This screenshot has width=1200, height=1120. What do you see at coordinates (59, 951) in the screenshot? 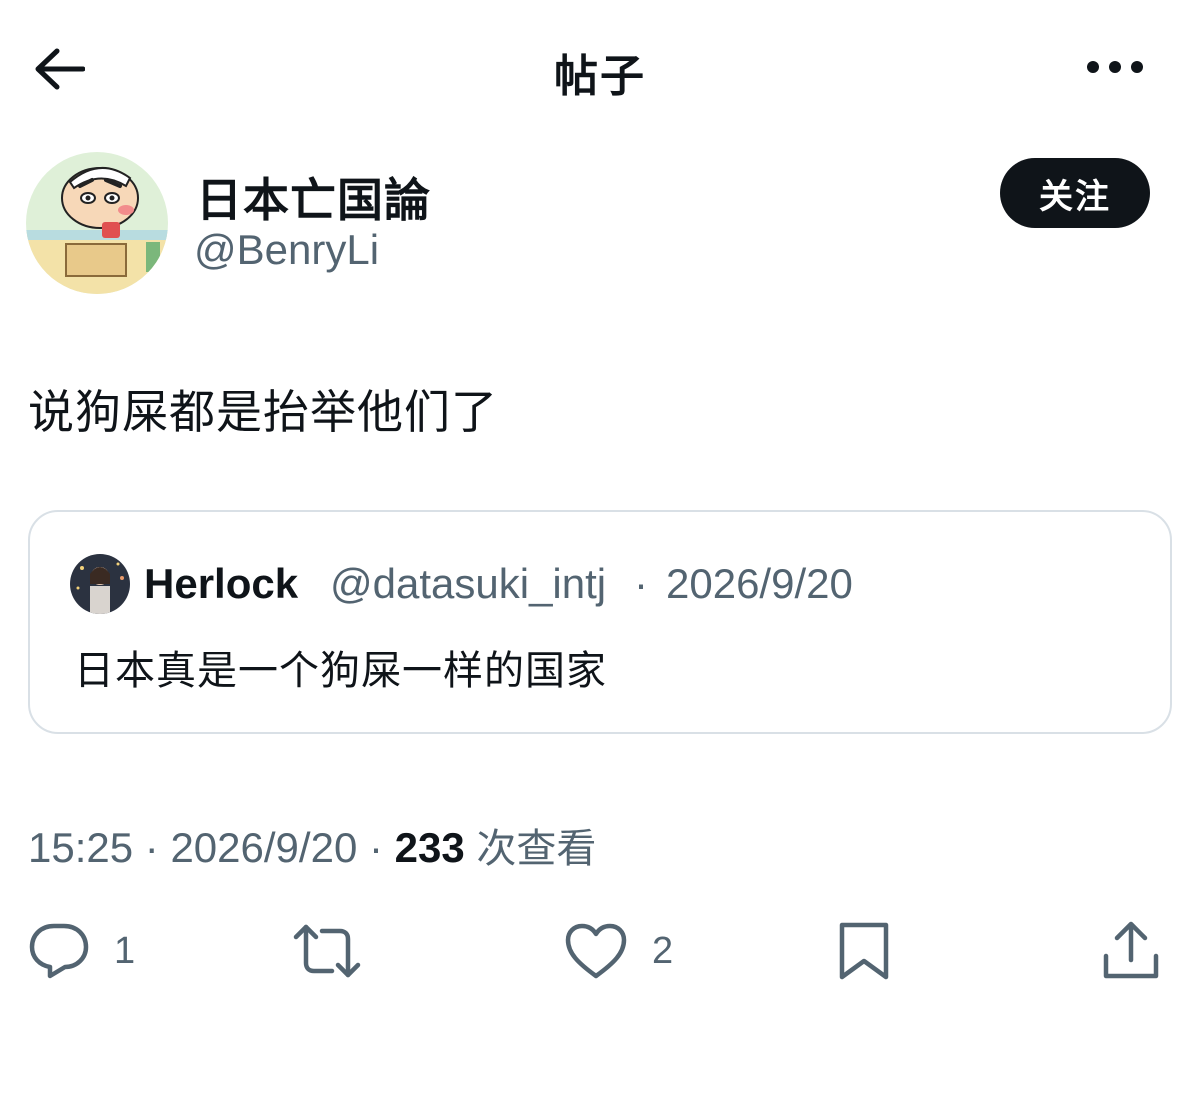
I see `reply-icon` at bounding box center [59, 951].